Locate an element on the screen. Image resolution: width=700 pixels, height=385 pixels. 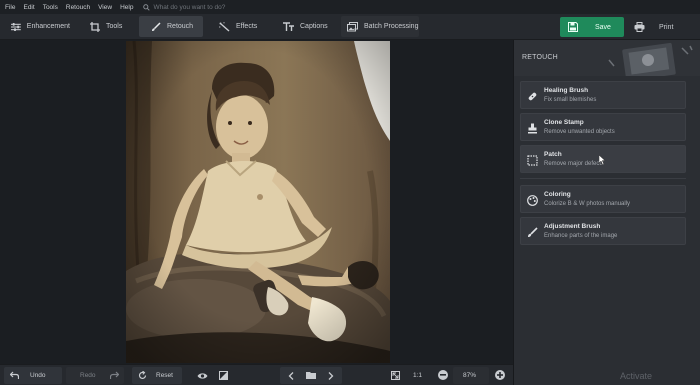
search-placeholder: What do you want to do? is located at coordinates (189, 7).